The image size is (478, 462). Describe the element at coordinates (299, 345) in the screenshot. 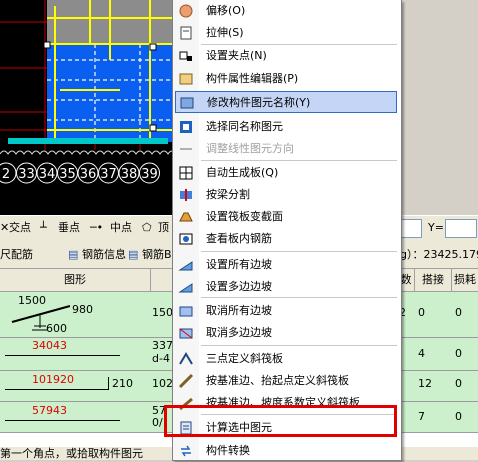

I see `menu-separator` at that location.